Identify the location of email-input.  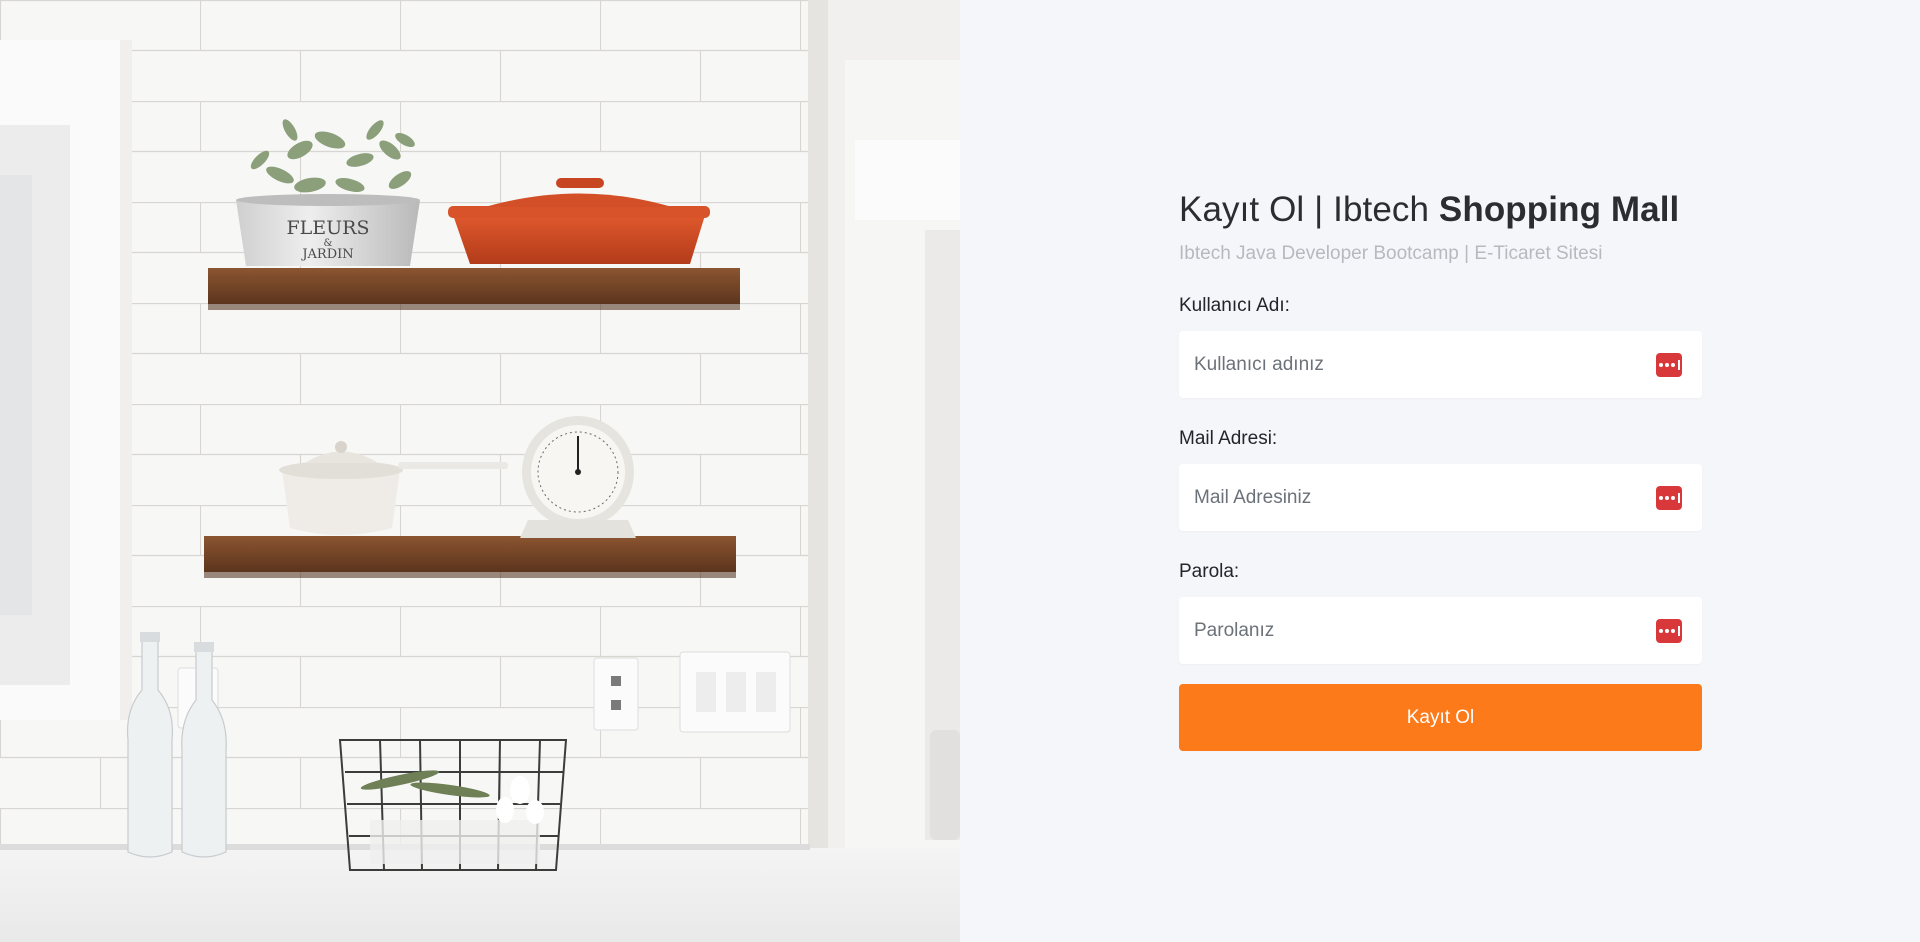
(1440, 497).